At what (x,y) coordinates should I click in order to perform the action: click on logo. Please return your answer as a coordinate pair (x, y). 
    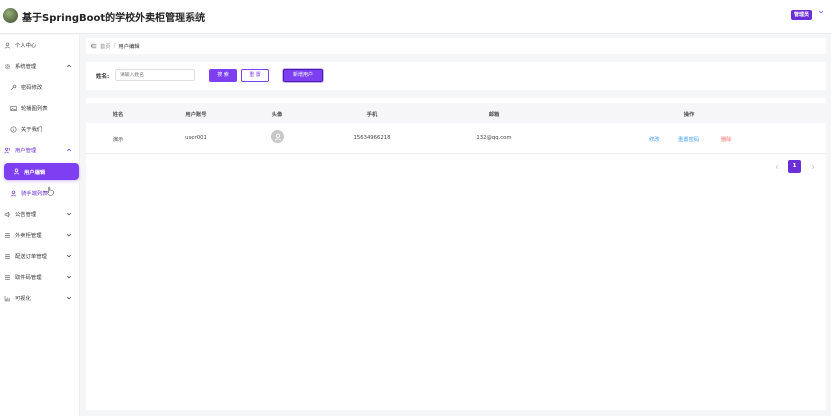
    Looking at the image, I should click on (10, 15).